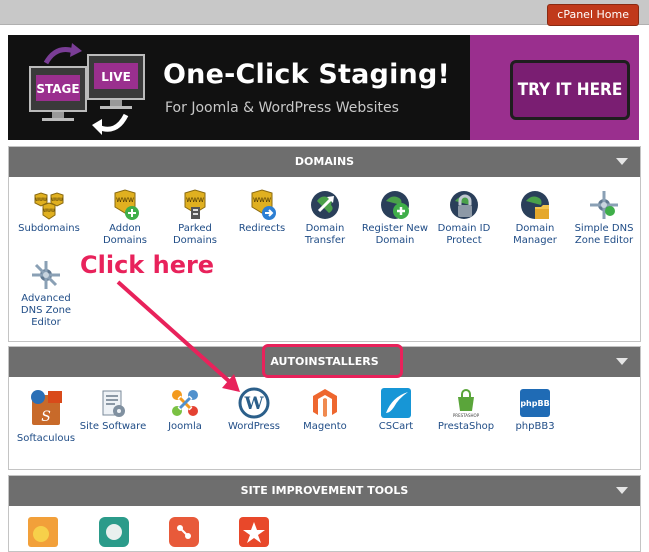 The image size is (649, 552). I want to click on svg-text: S, so click(46, 417).